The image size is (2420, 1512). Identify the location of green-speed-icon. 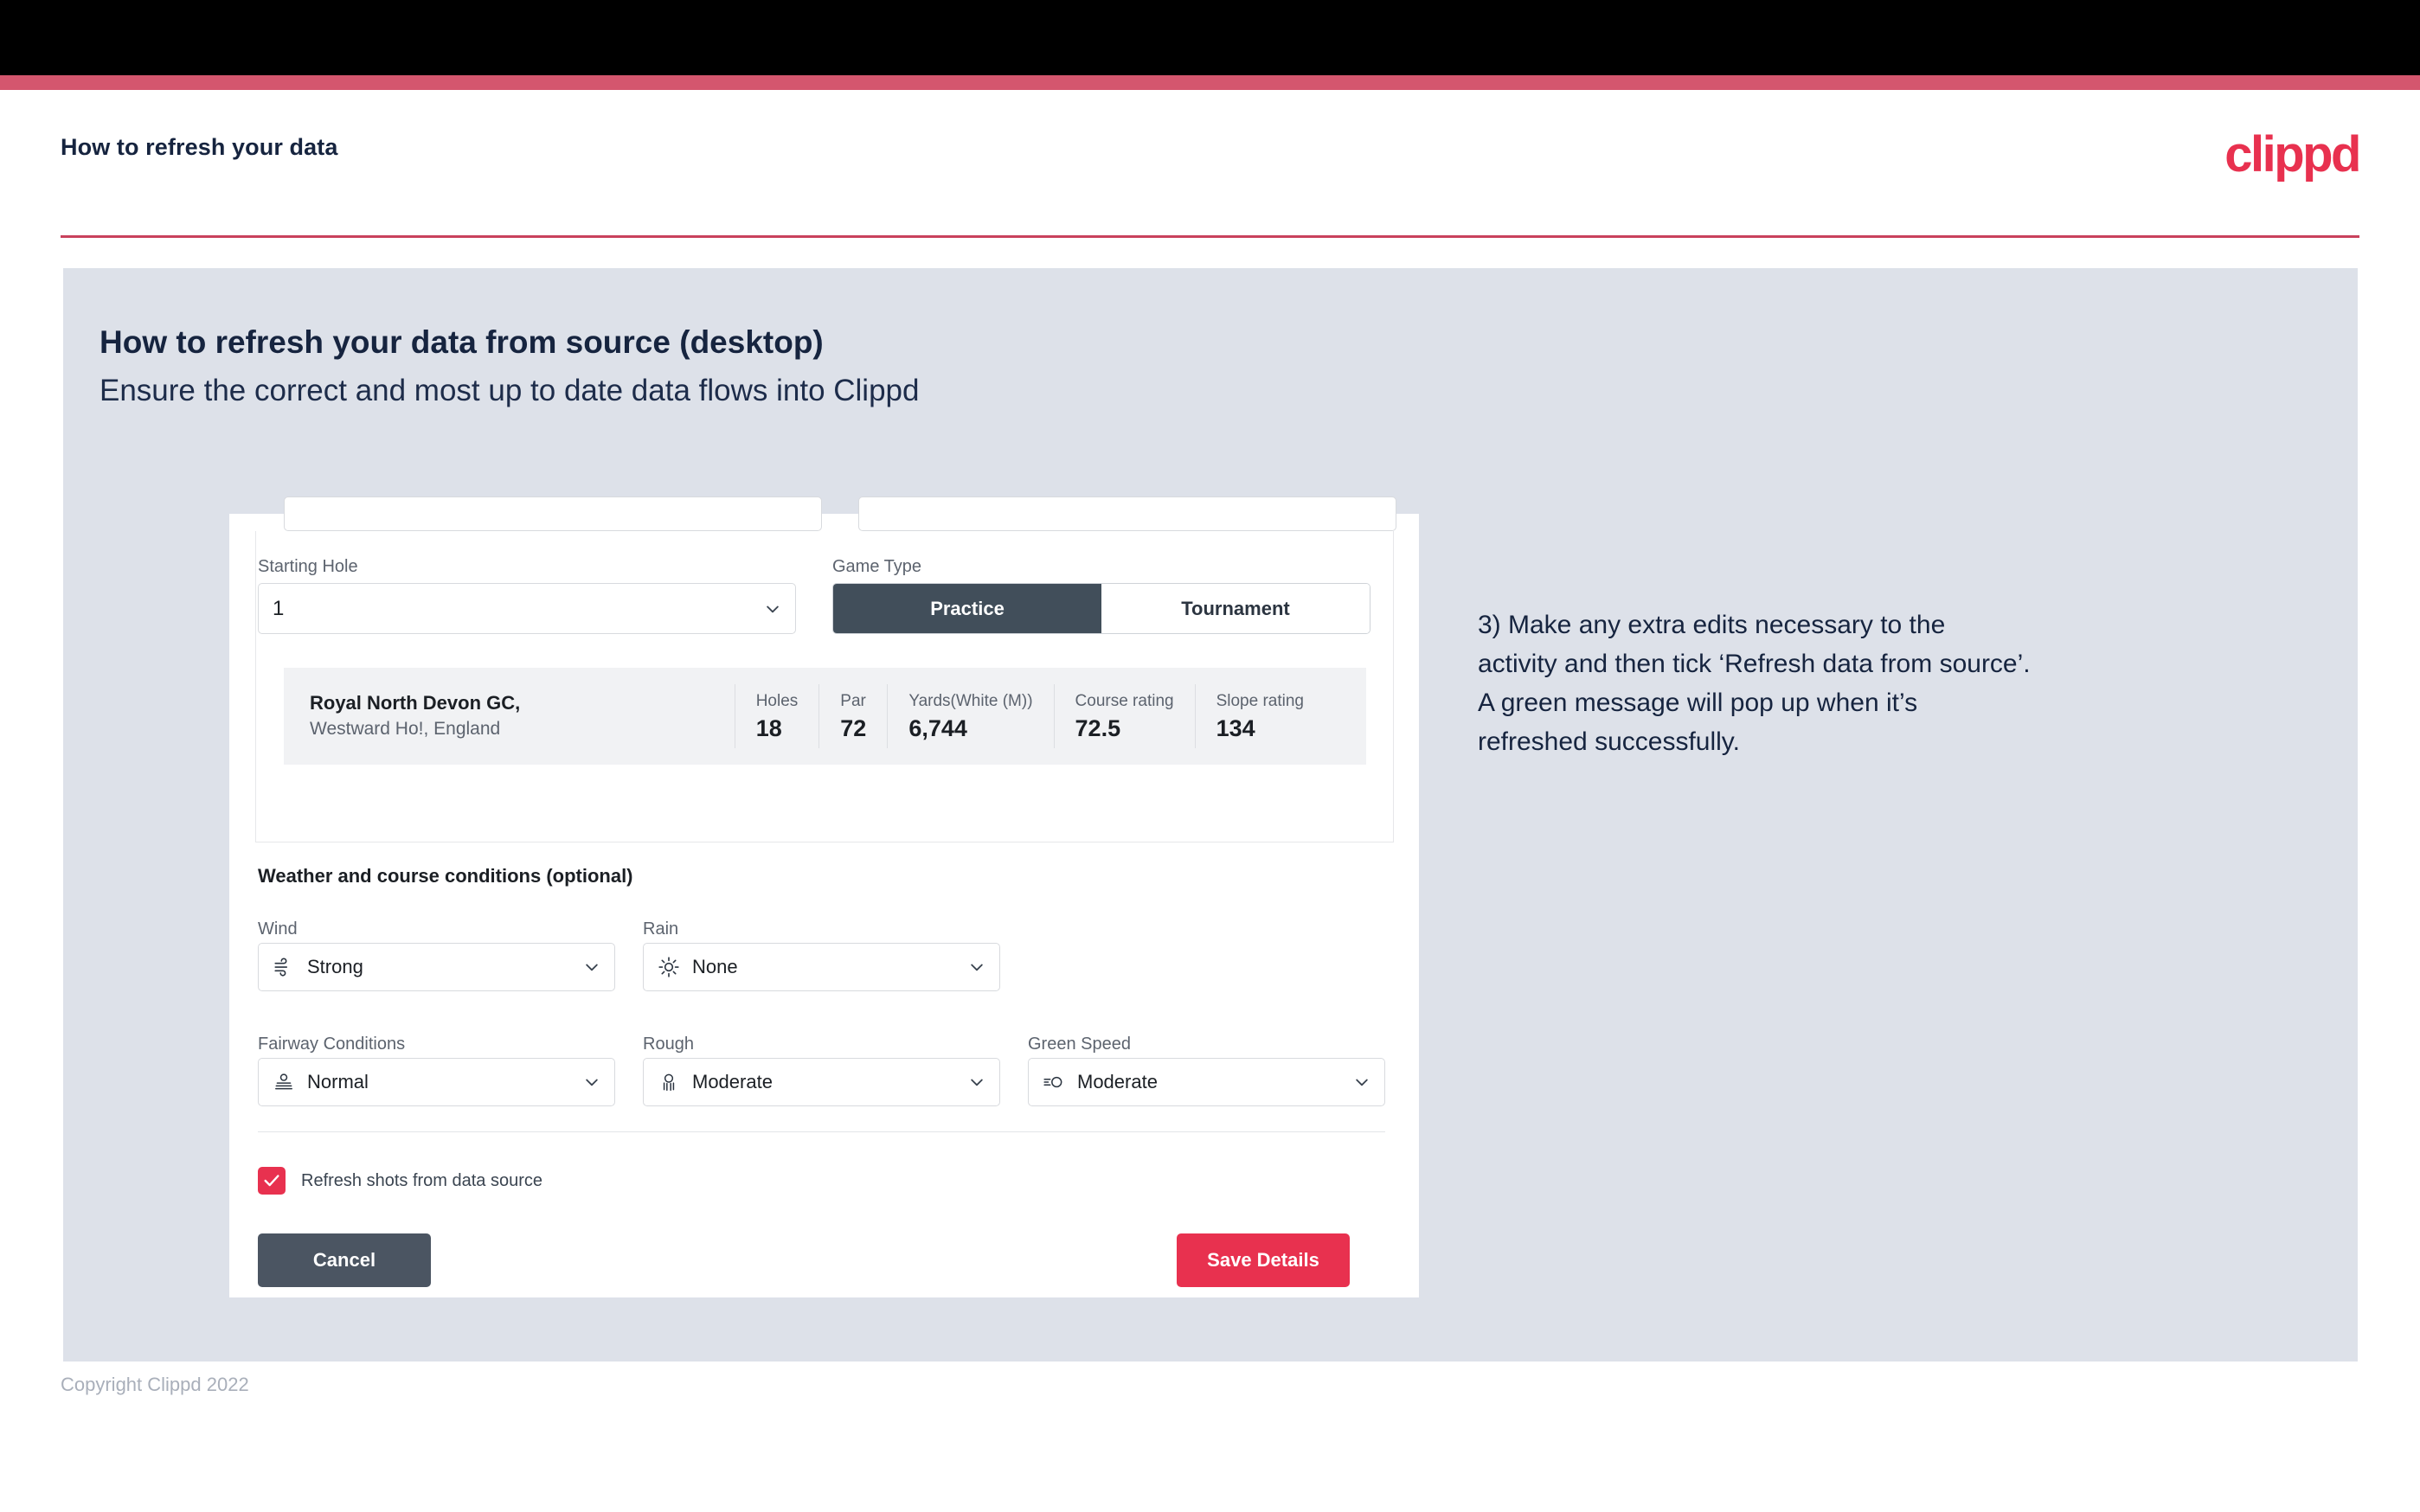
(1054, 1082).